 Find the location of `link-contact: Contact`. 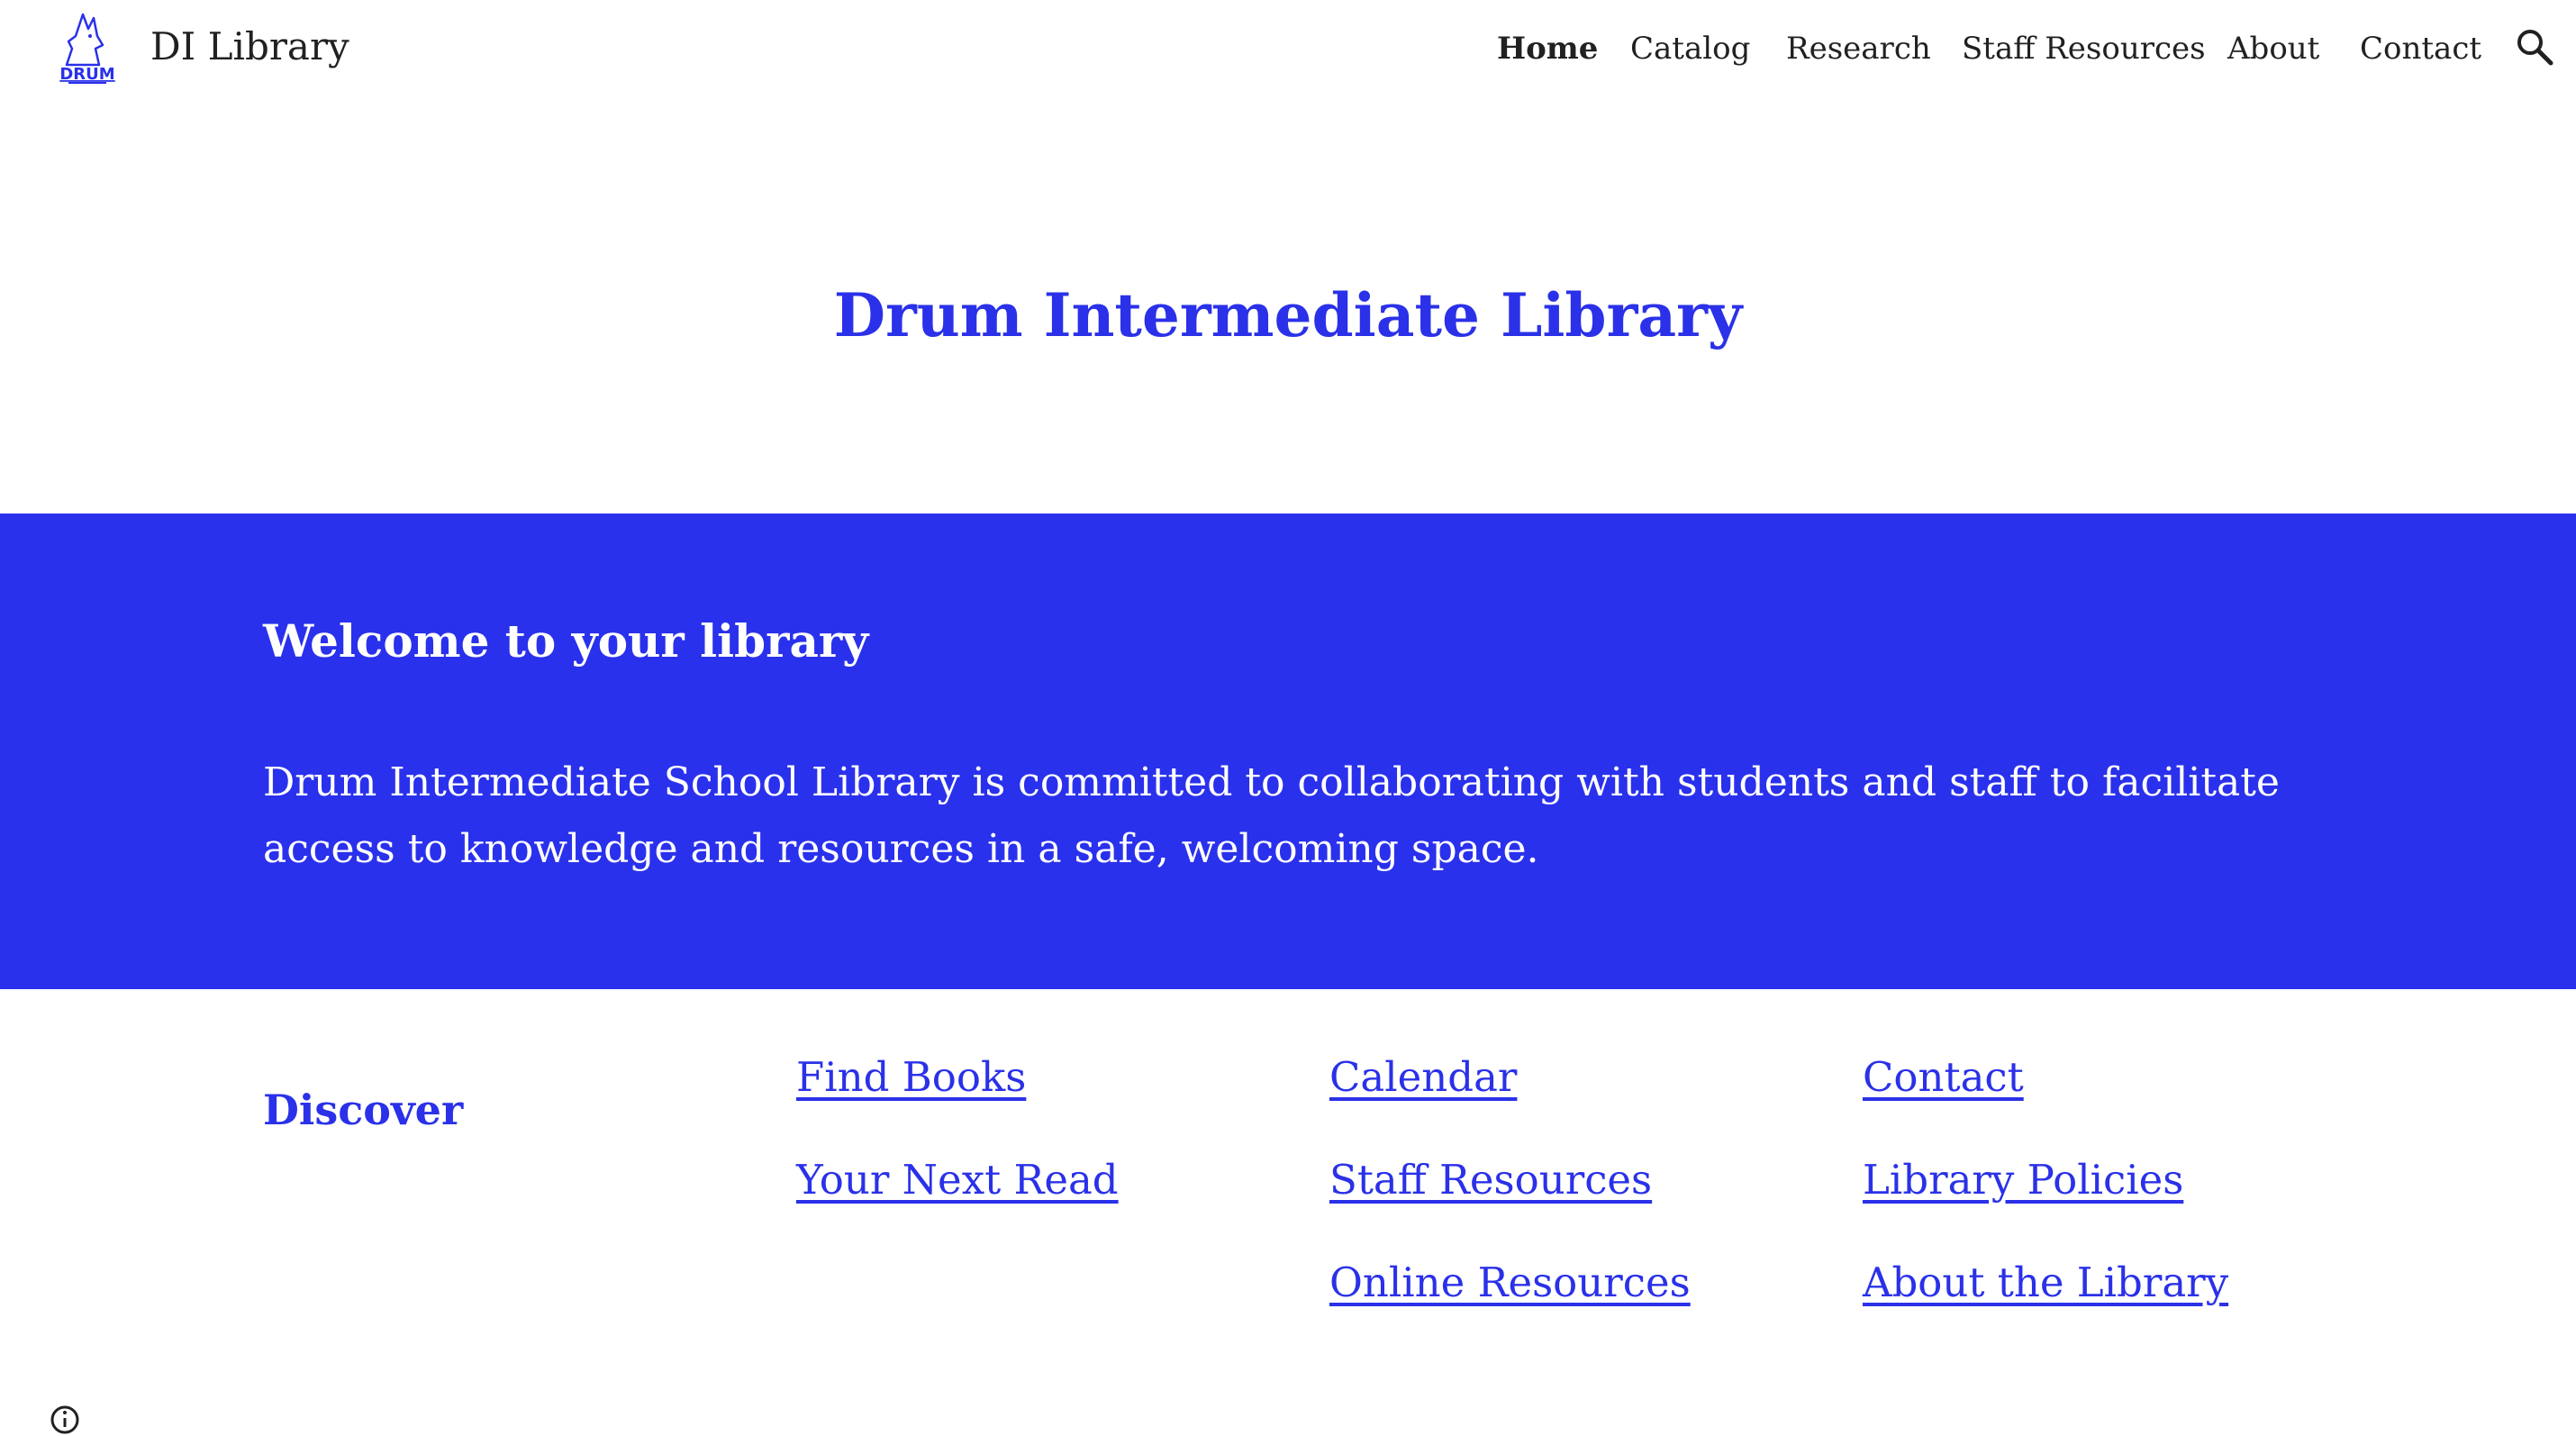

link-contact: Contact is located at coordinates (1944, 1077).